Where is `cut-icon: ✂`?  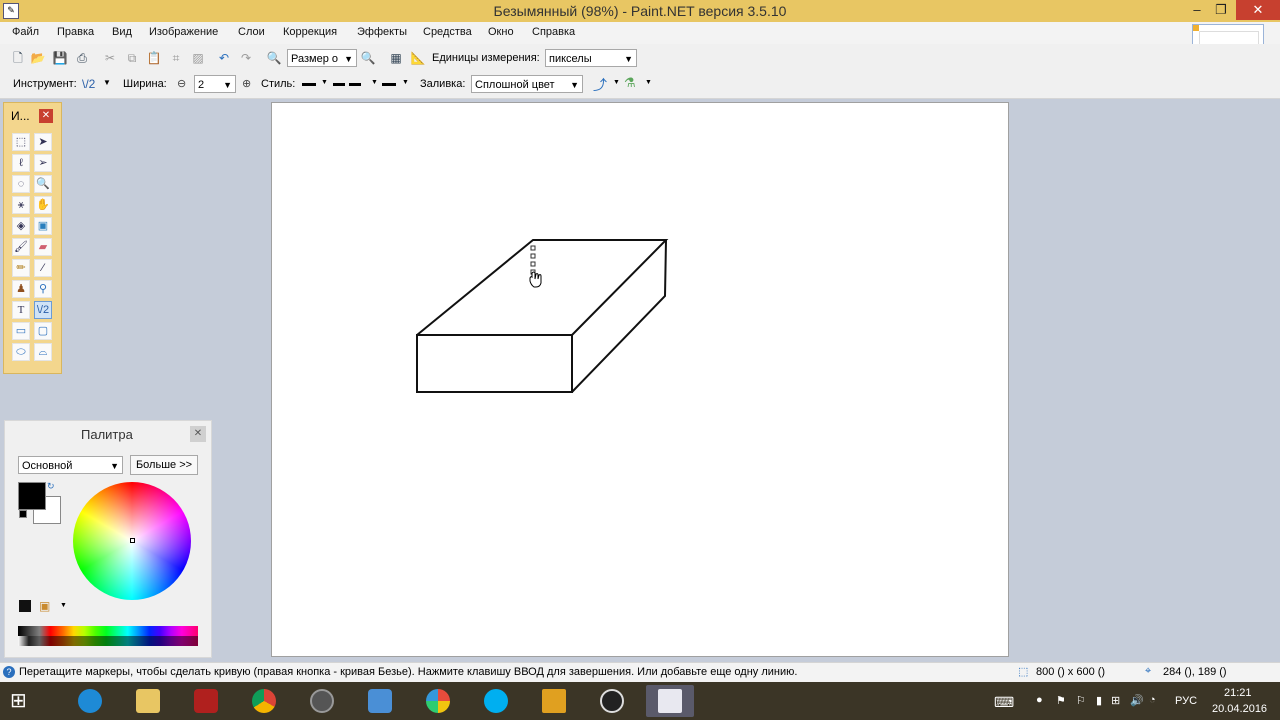
cut-icon: ✂ is located at coordinates (110, 58).